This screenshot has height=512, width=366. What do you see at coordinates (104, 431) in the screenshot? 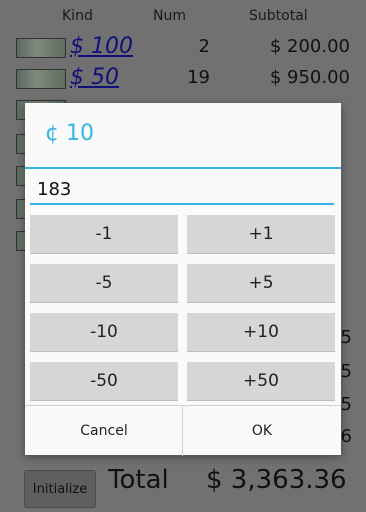
I see `cancel-button: Cancel` at bounding box center [104, 431].